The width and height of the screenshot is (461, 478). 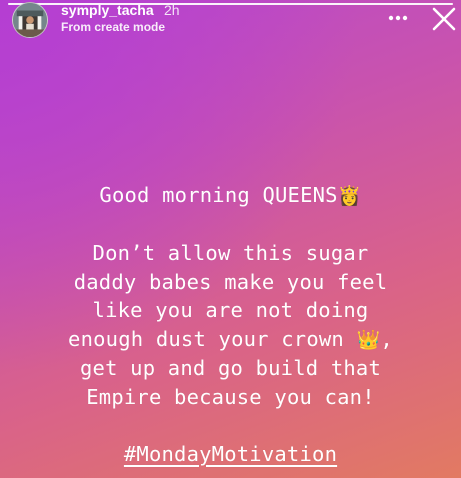 I want to click on hashtag-line: #MondayMotivation, so click(x=230, y=454).